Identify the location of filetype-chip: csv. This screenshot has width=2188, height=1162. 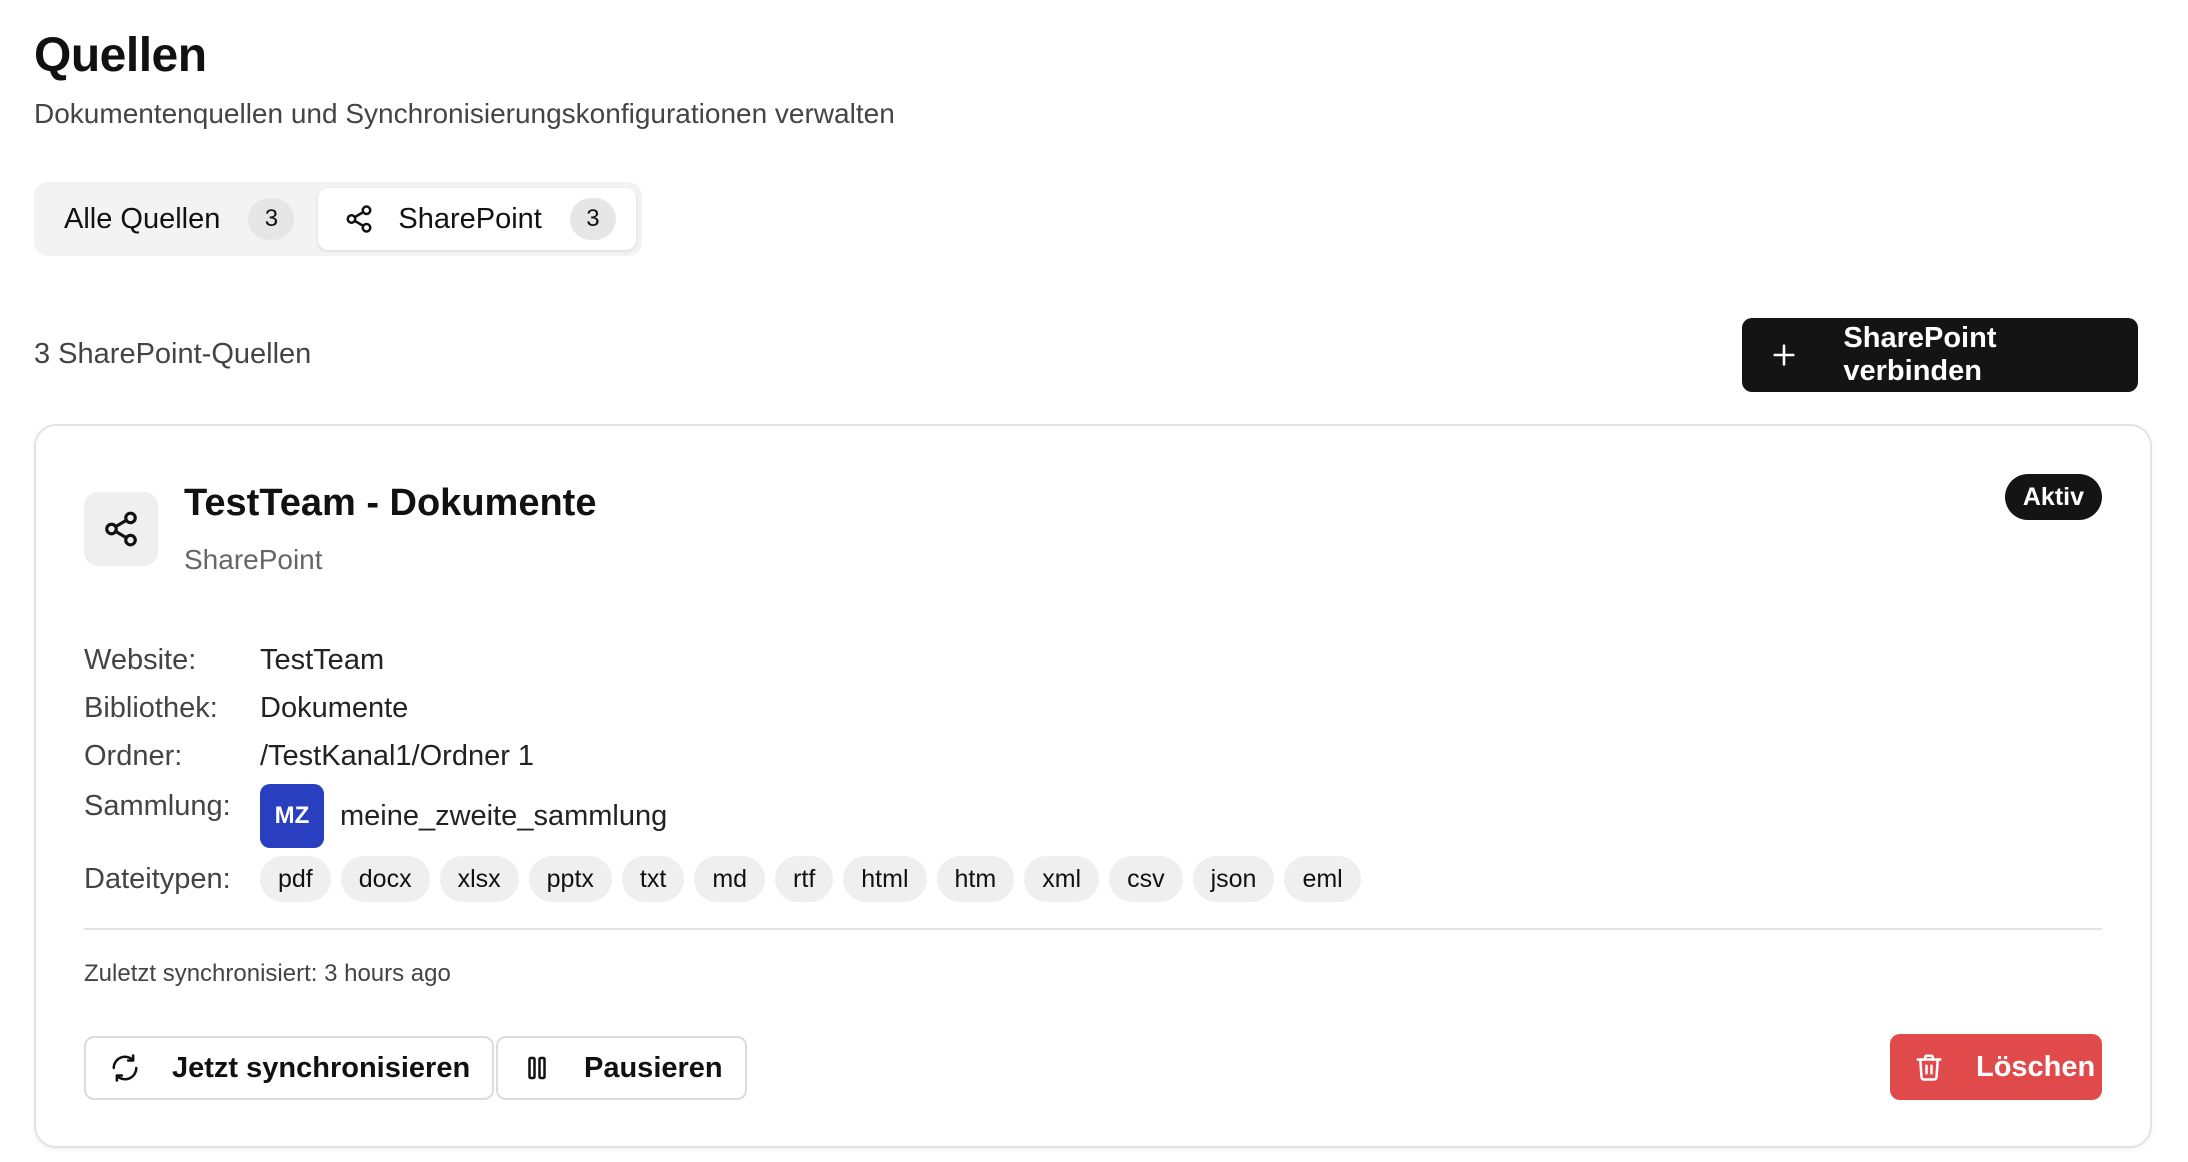
(1146, 879).